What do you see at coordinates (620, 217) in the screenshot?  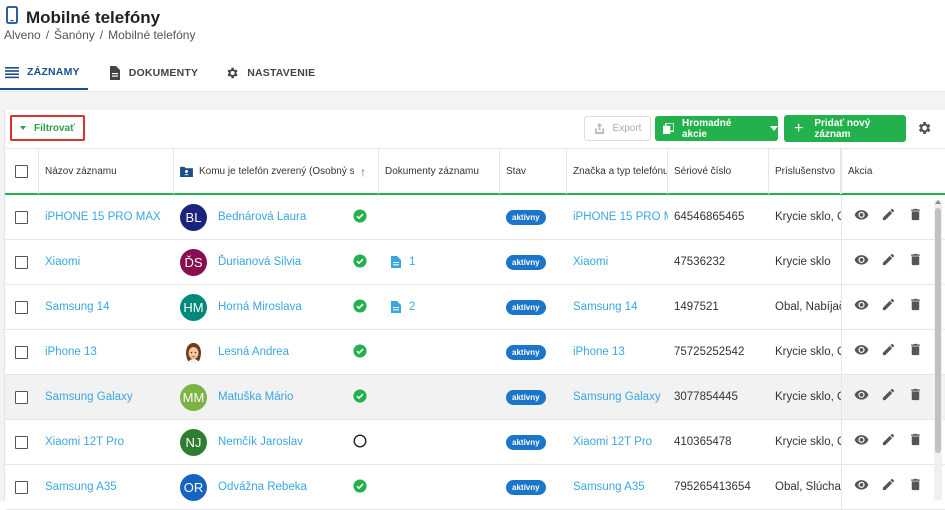 I see `brand-link: iPHONE 15 PRO MAX` at bounding box center [620, 217].